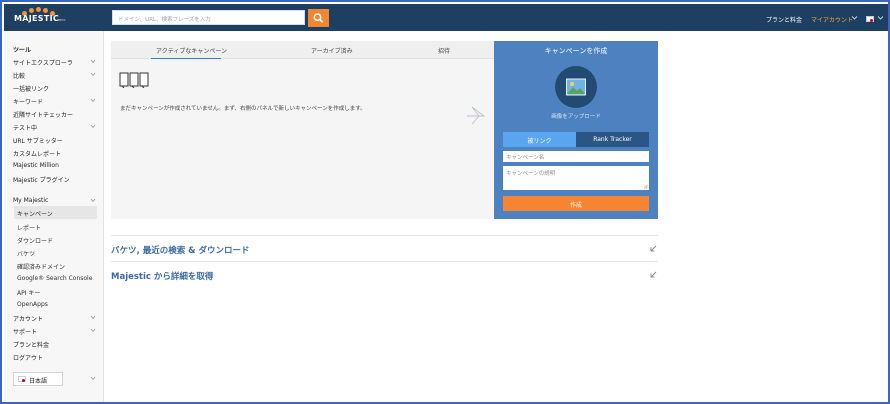  Describe the element at coordinates (208, 17) in the screenshot. I see `search-input: ドメイン、URL、検索フレーズを入力` at that location.